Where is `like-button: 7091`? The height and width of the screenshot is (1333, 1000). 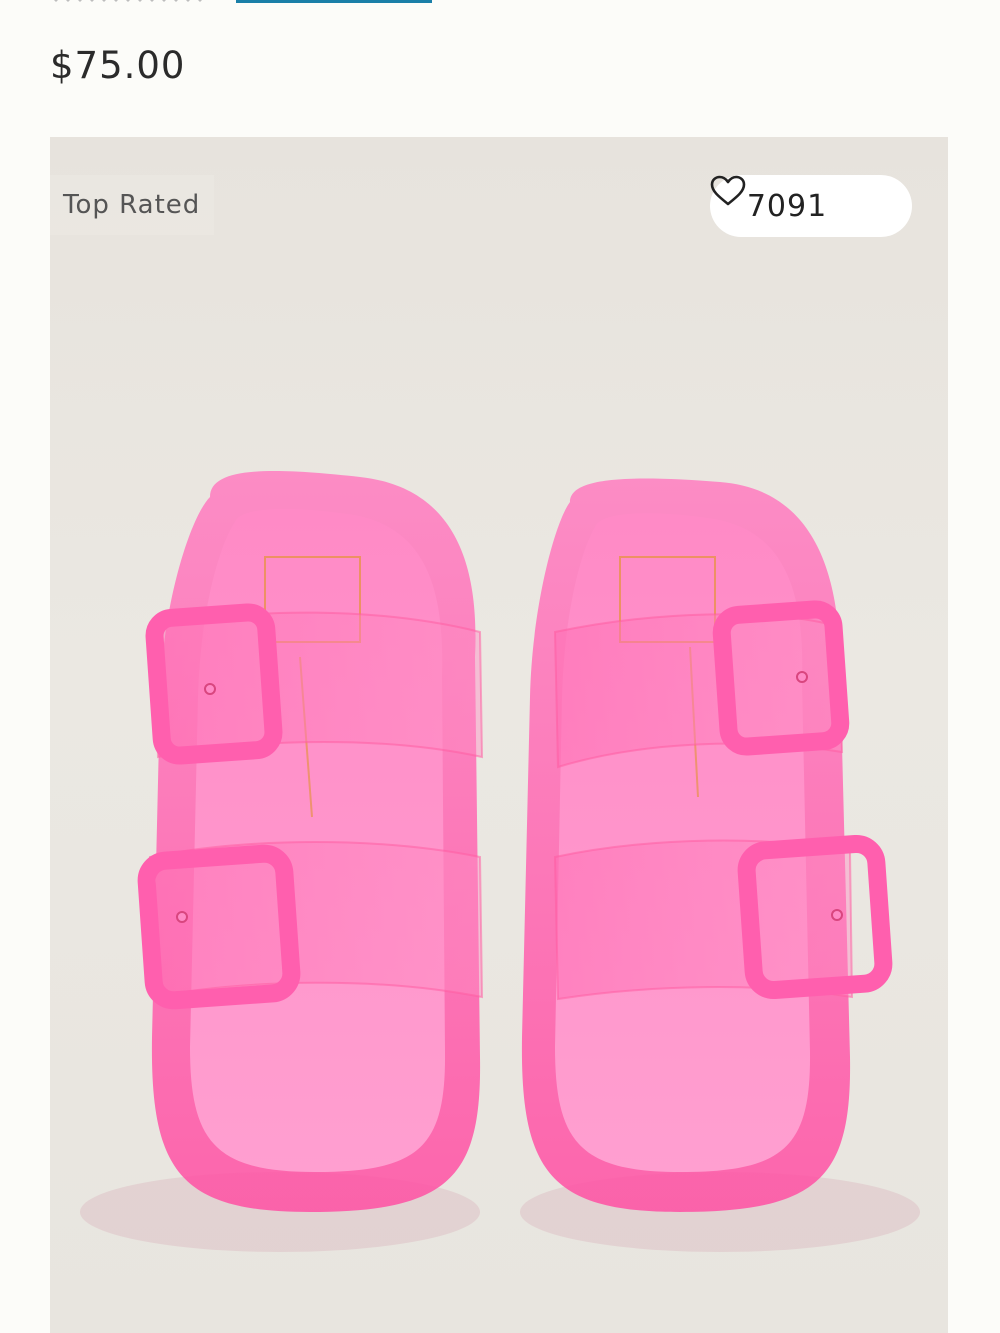 like-button: 7091 is located at coordinates (811, 206).